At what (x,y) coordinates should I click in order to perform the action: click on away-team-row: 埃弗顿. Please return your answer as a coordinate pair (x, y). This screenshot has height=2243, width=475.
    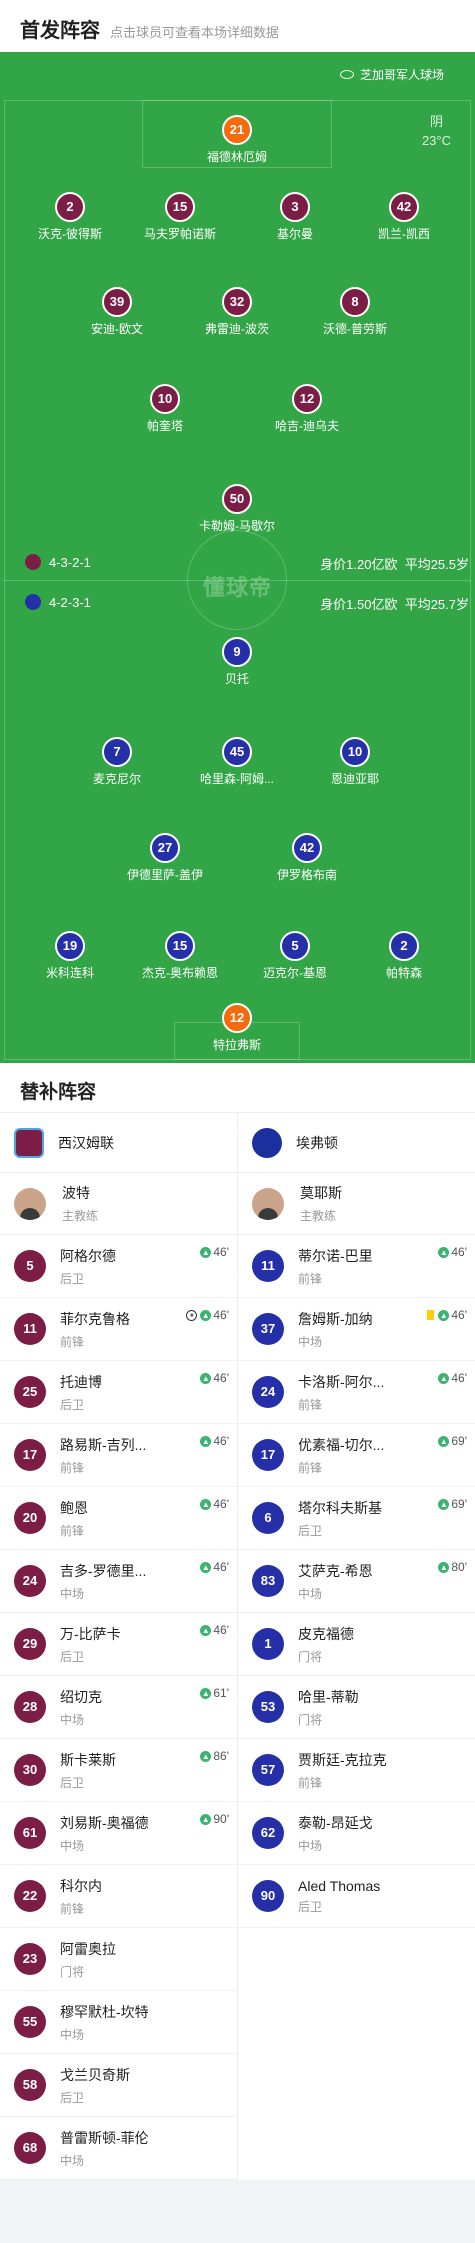
    Looking at the image, I should click on (356, 1143).